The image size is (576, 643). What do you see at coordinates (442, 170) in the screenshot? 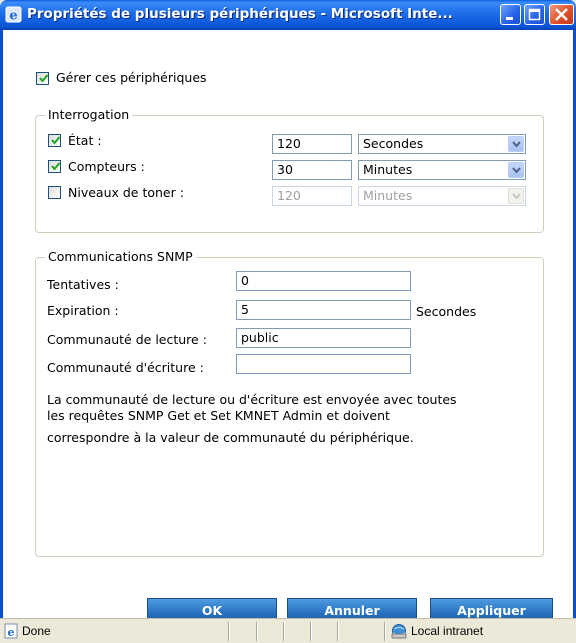
I see `counters-unit-select: Minutes` at bounding box center [442, 170].